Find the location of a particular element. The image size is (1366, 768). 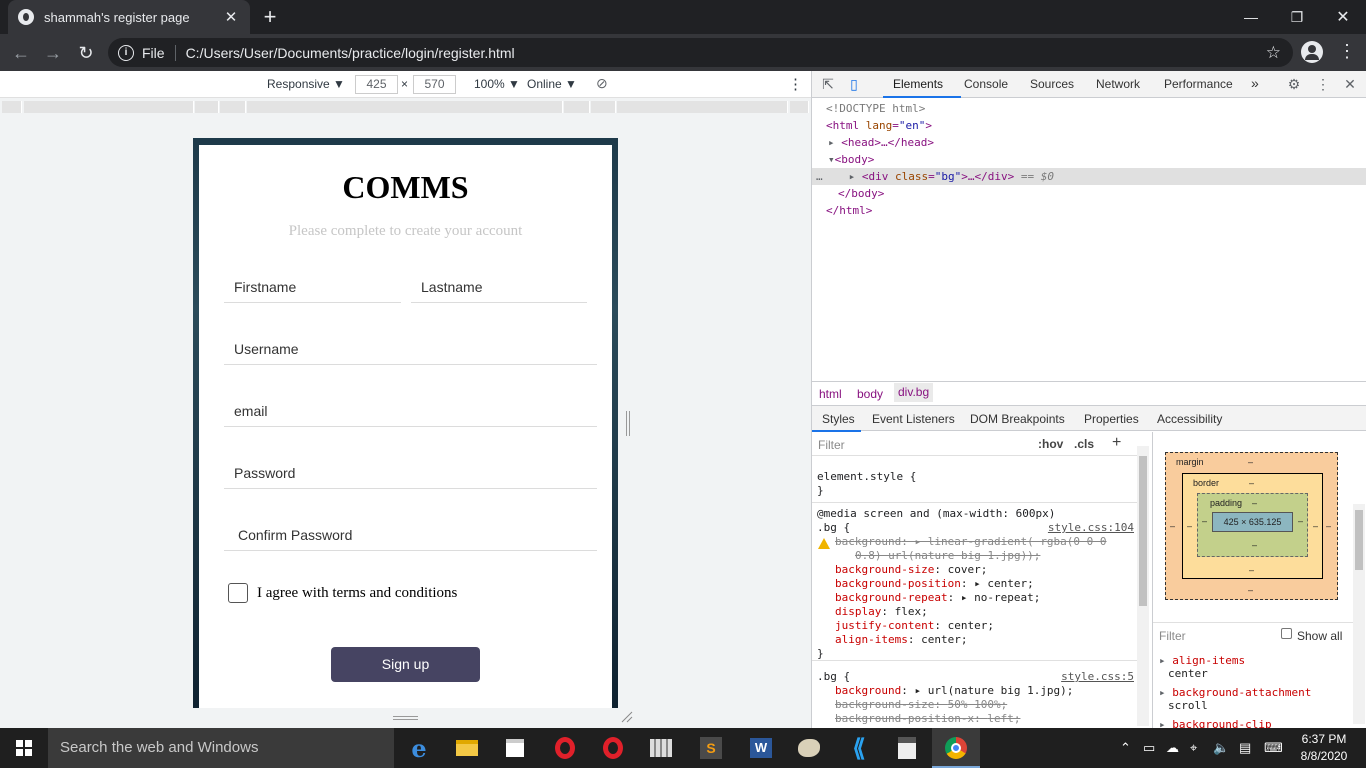

dom-html: <html lang="en"> is located at coordinates (1089, 125).